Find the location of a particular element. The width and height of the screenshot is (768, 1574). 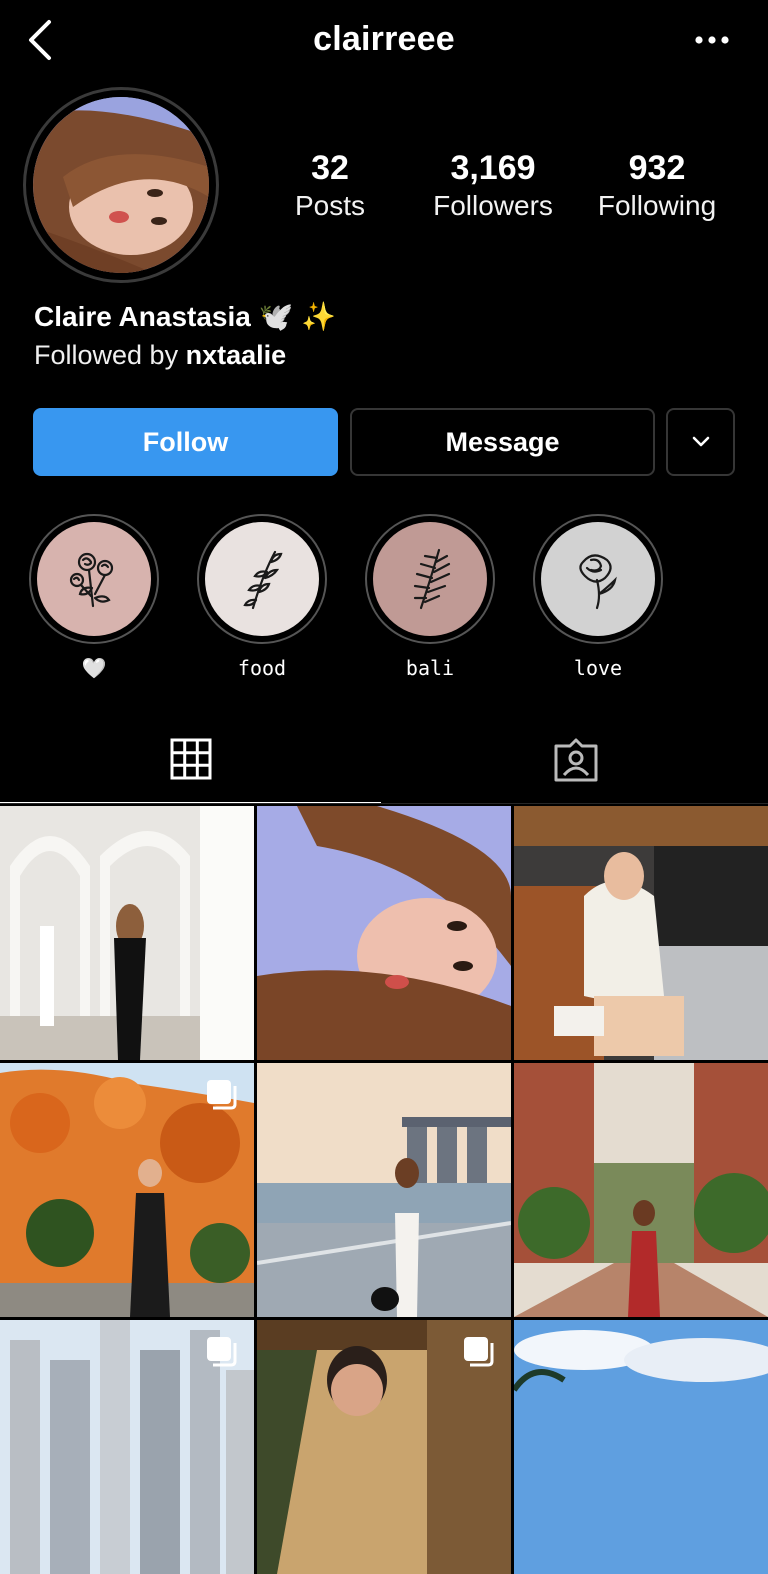

fern-icon is located at coordinates (430, 579).